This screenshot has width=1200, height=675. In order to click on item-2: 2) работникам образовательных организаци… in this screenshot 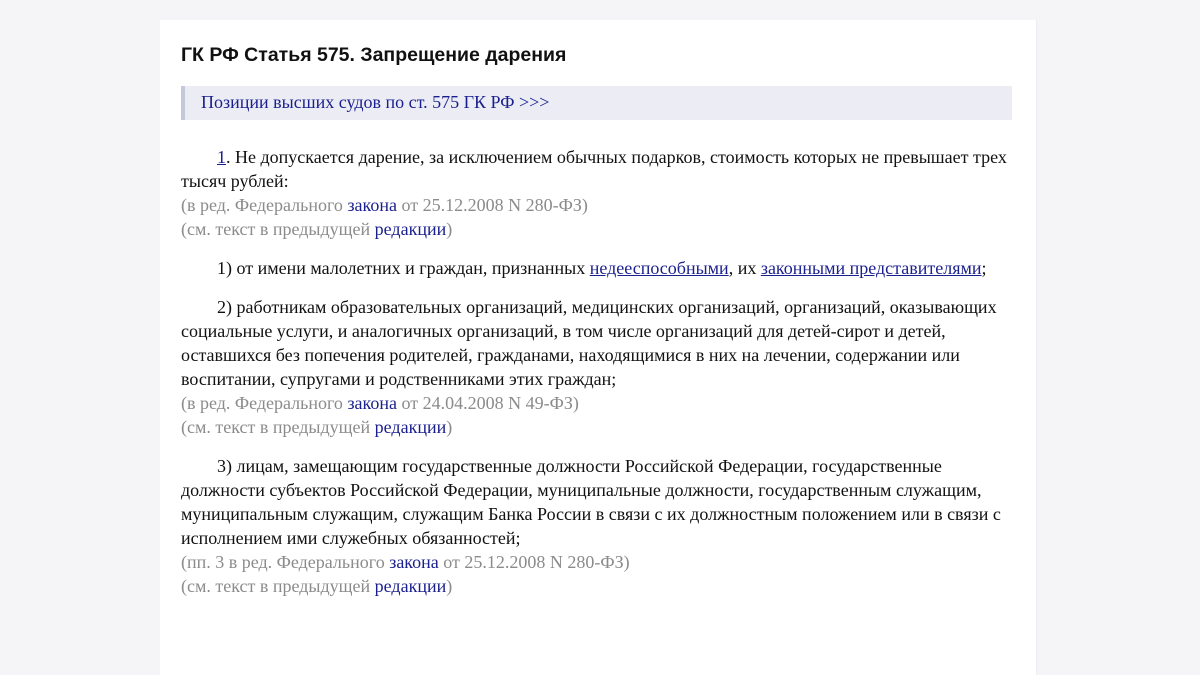, I will do `click(589, 343)`.